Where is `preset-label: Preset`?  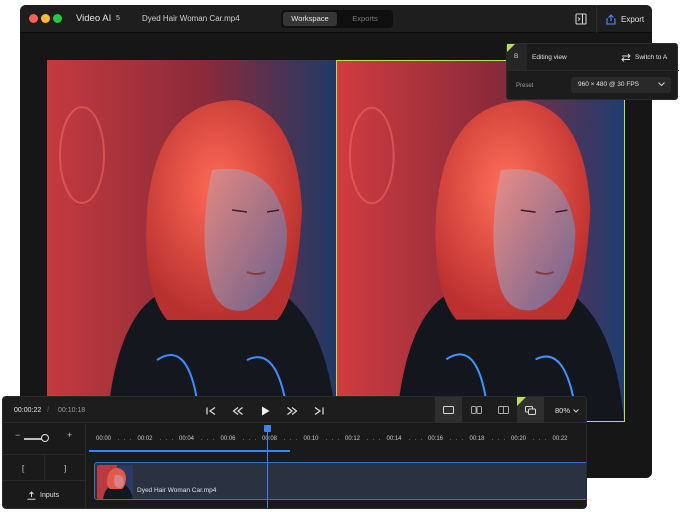
preset-label: Preset is located at coordinates (525, 86).